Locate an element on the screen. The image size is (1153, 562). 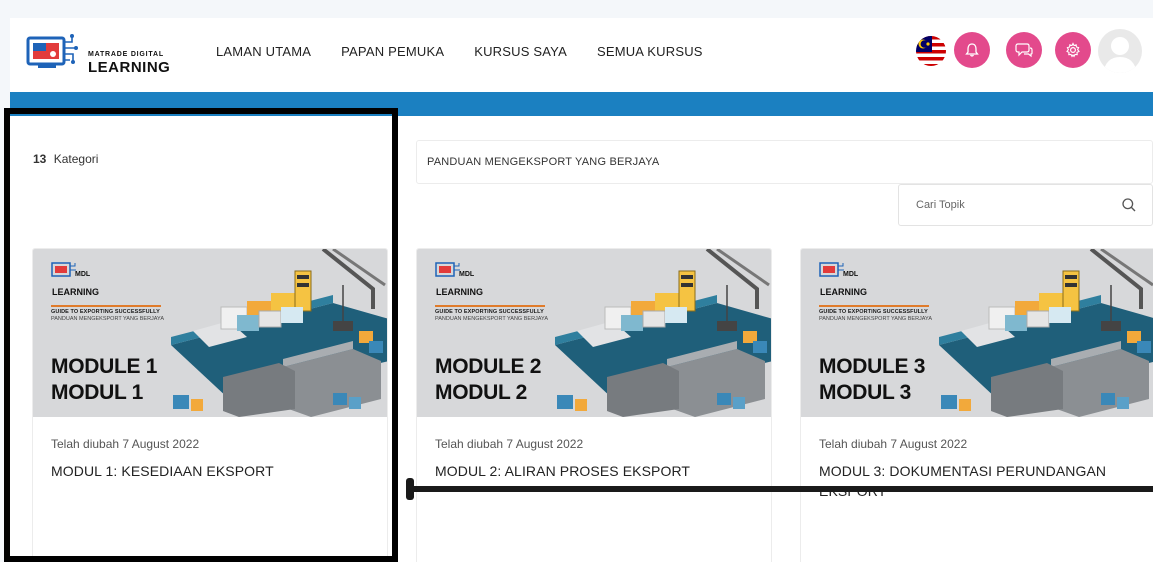
user-avatar-icon is located at coordinates (1120, 55).